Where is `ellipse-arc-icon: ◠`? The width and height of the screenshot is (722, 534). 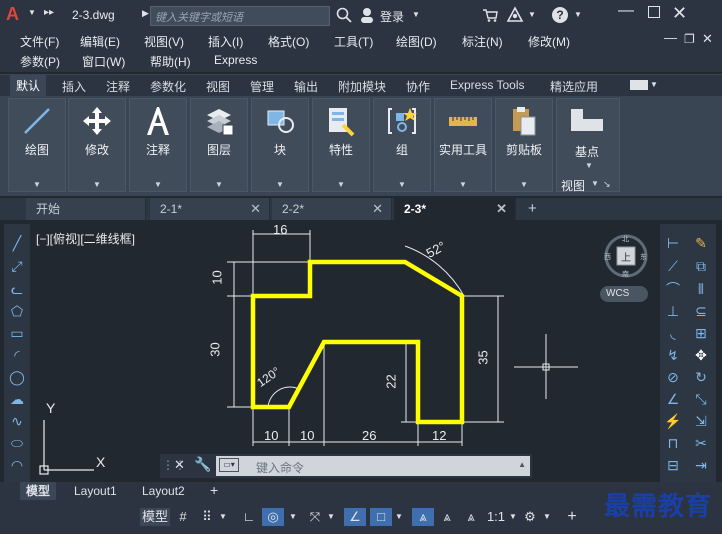
ellipse-arc-icon: ◠ is located at coordinates (17, 465).